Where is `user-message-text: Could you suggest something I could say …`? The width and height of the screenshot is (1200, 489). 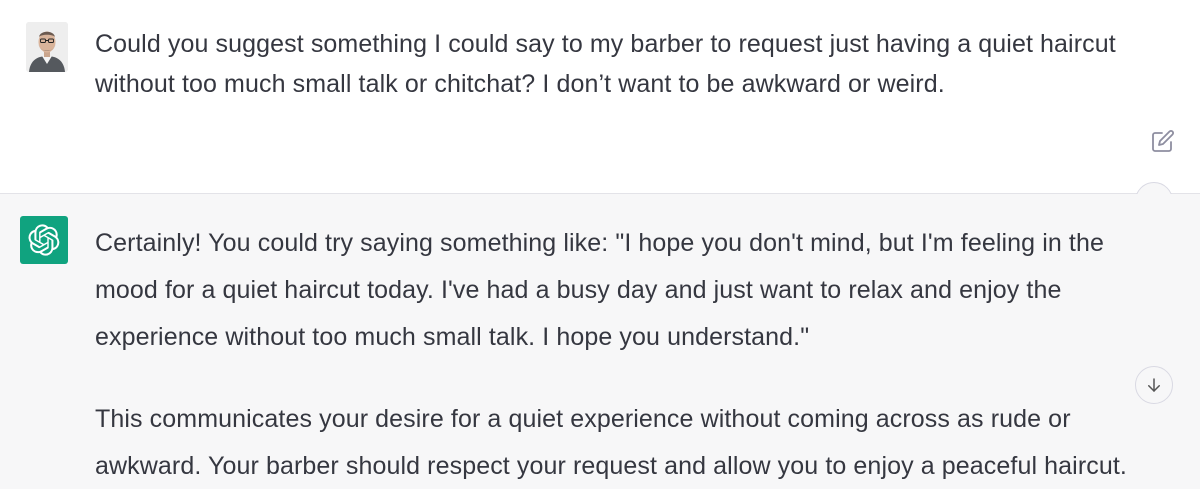 user-message-text: Could you suggest something I could say … is located at coordinates (640, 64).